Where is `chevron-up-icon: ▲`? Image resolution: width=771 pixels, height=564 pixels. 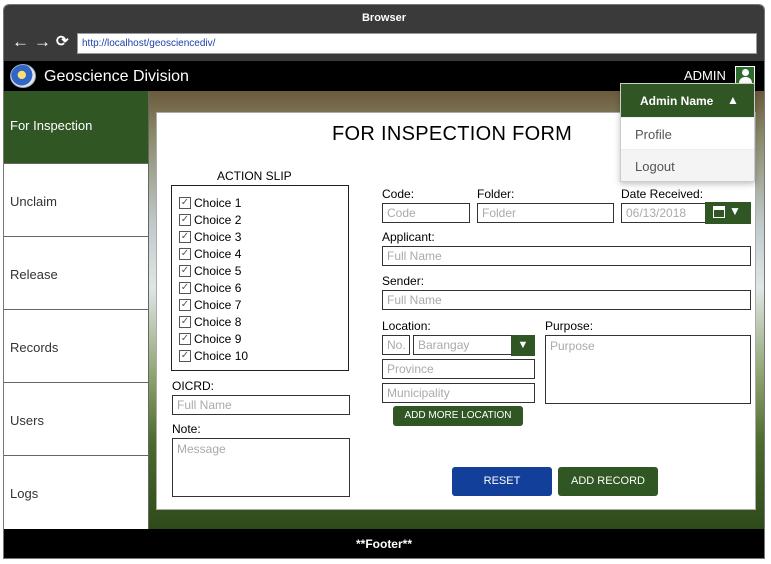
chevron-up-icon: ▲ is located at coordinates (733, 100).